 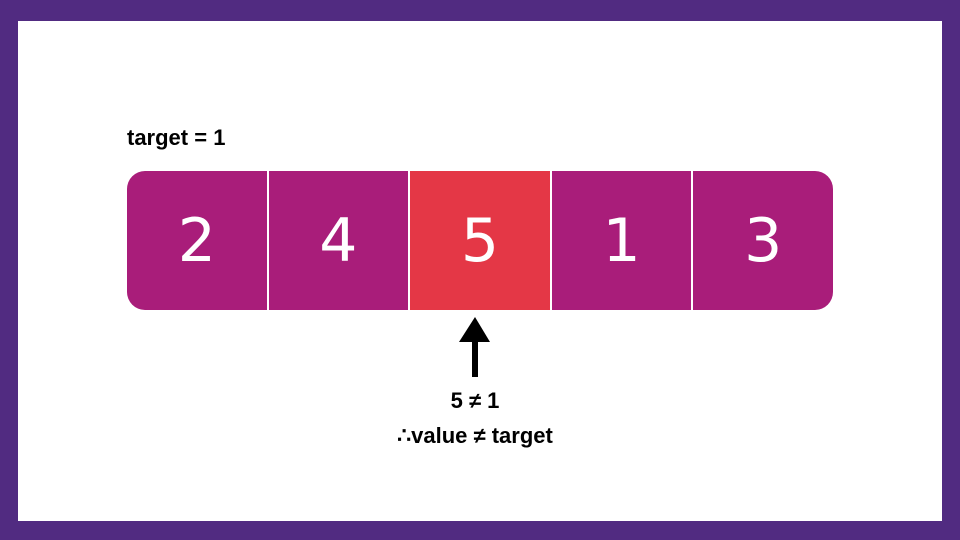 What do you see at coordinates (197, 240) in the screenshot?
I see `array-cell: 2` at bounding box center [197, 240].